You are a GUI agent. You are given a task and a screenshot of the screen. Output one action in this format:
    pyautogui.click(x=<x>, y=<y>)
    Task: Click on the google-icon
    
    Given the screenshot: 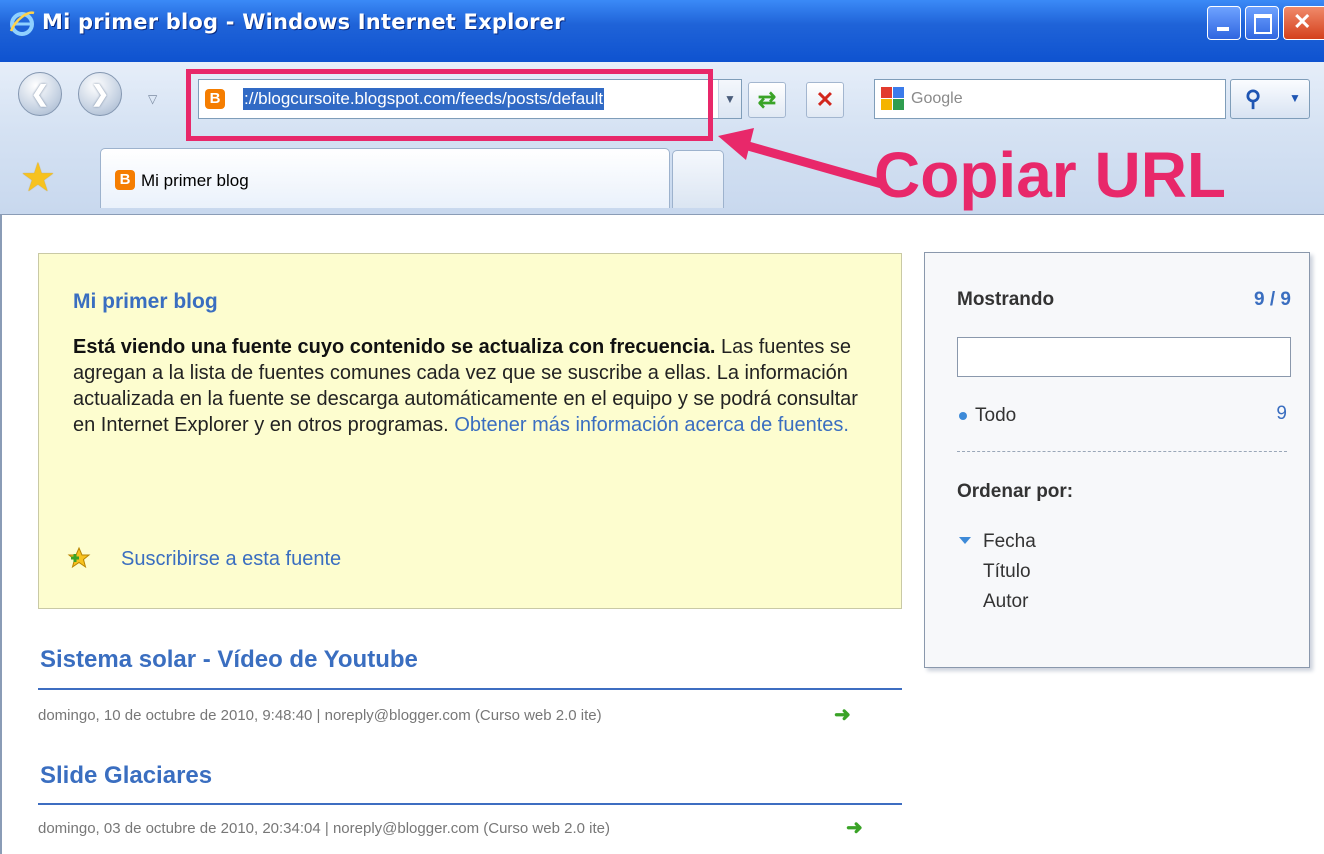 What is the action you would take?
    pyautogui.click(x=893, y=99)
    